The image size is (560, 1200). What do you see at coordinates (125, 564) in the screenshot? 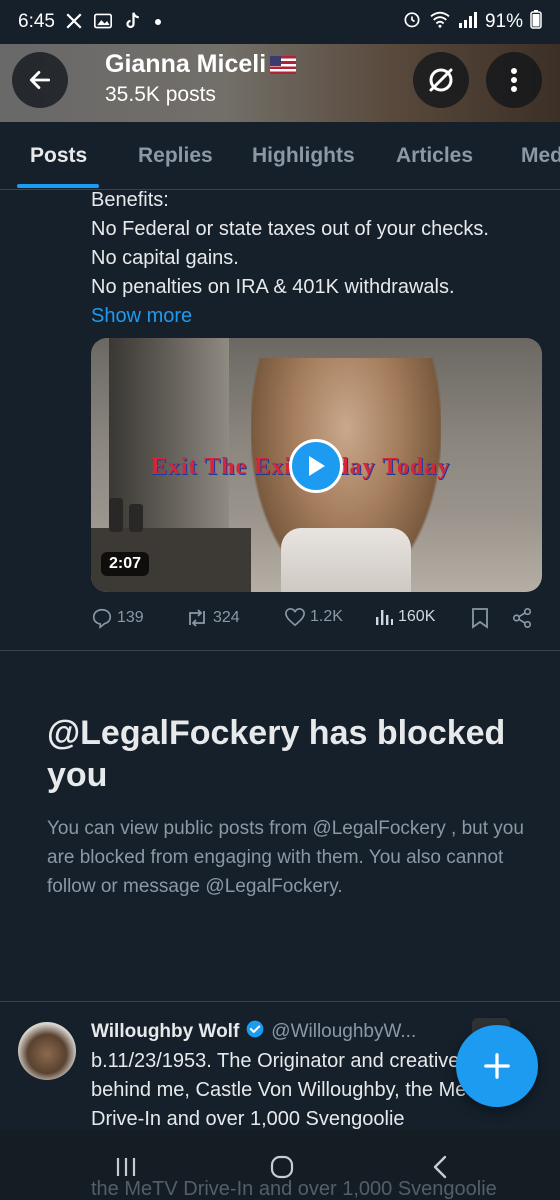
I see `video-duration: 2:07` at bounding box center [125, 564].